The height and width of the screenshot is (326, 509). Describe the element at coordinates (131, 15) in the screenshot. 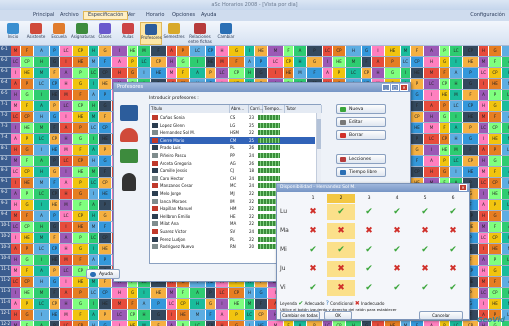

I see `tab-ver: Ver` at that location.